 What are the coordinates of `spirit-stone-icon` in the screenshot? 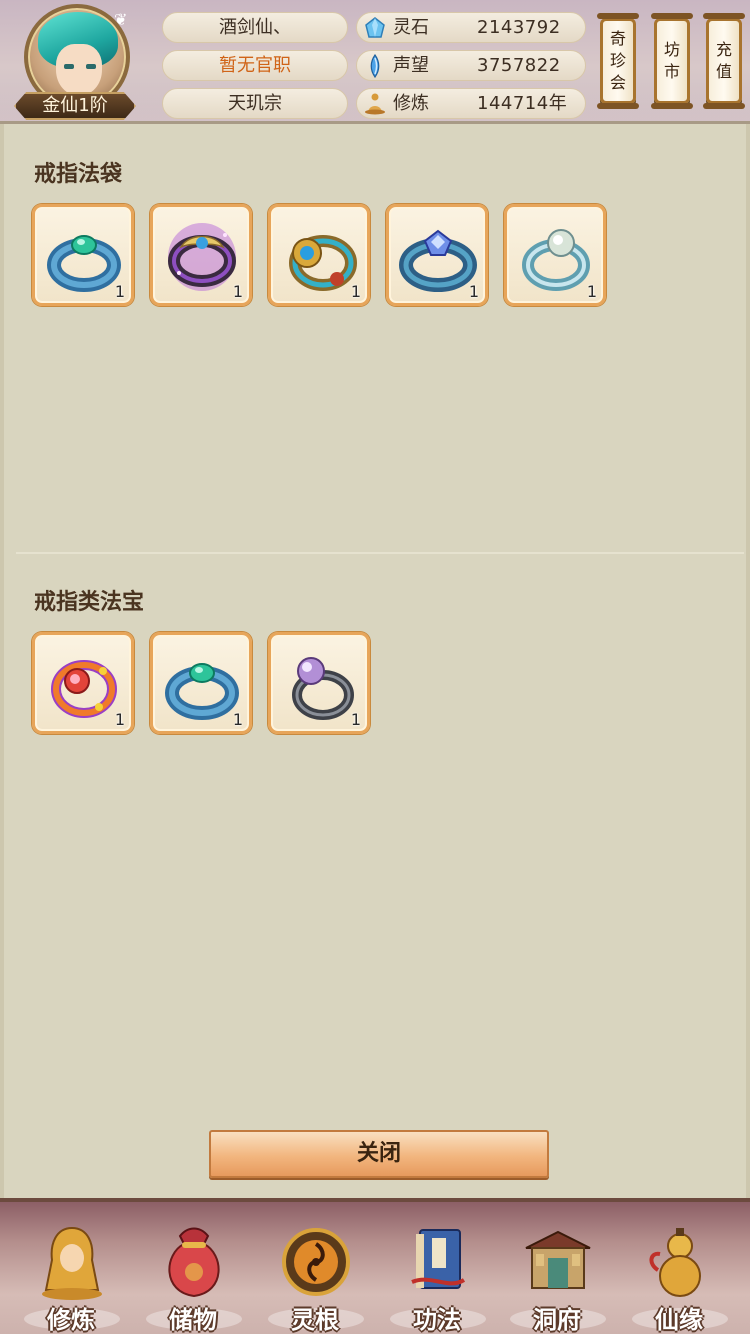 It's located at (375, 27).